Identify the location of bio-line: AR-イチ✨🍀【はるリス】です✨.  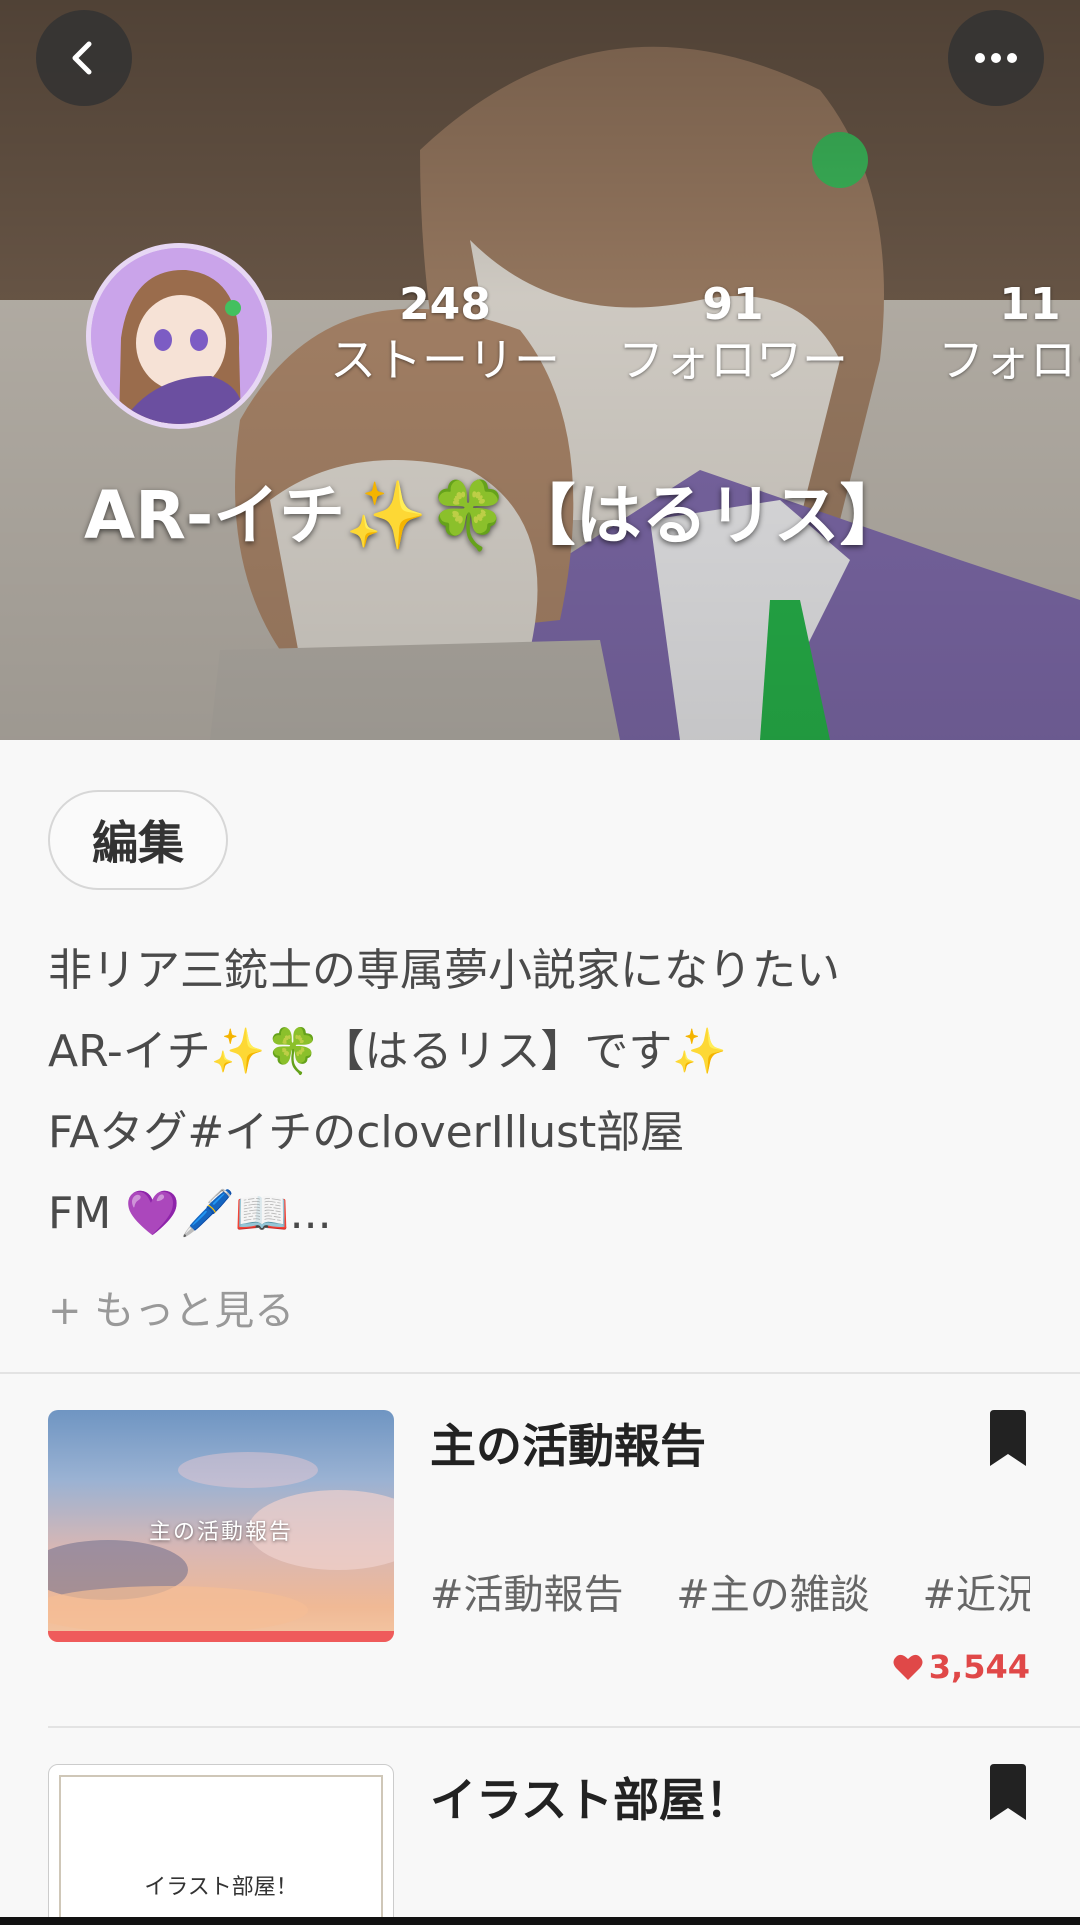
(388, 1051).